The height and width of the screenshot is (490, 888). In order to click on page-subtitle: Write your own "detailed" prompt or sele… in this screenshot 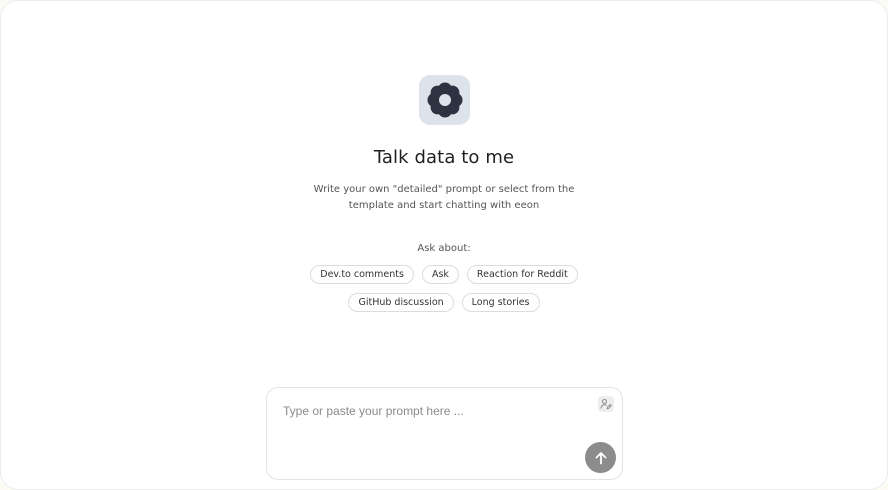, I will do `click(444, 198)`.